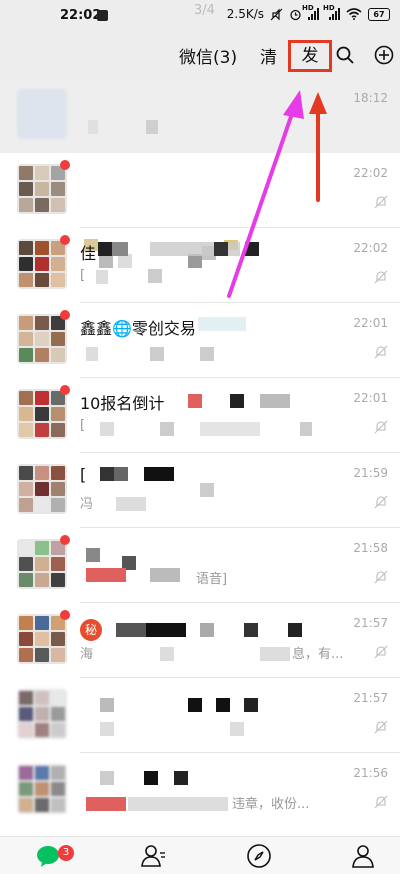  Describe the element at coordinates (384, 55) in the screenshot. I see `plus-circle-icon` at that location.